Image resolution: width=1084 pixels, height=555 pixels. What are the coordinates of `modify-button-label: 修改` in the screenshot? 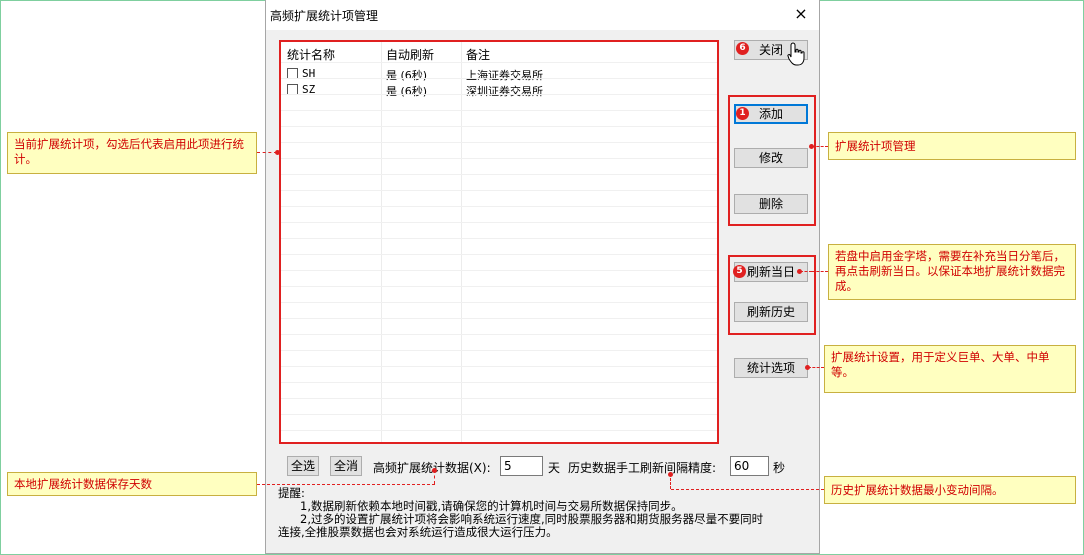 It's located at (770, 158).